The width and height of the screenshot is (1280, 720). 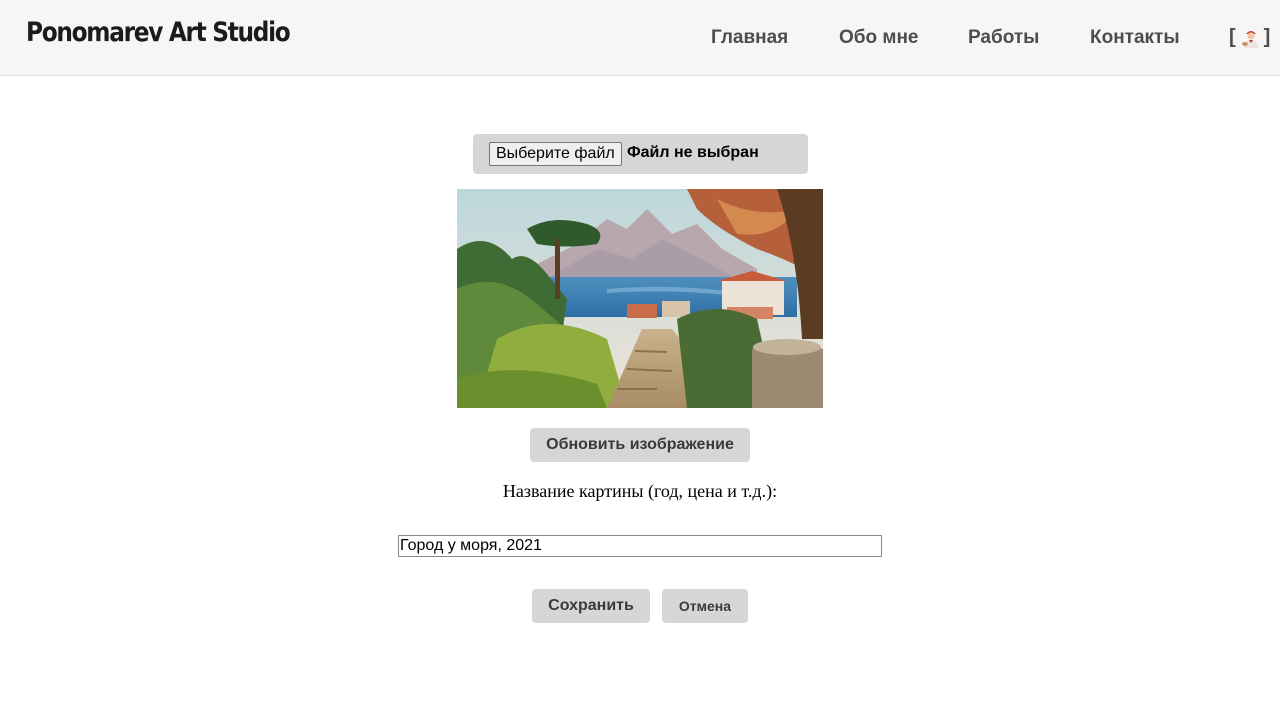 I want to click on file-status-text: Файл не выбран, so click(x=693, y=152).